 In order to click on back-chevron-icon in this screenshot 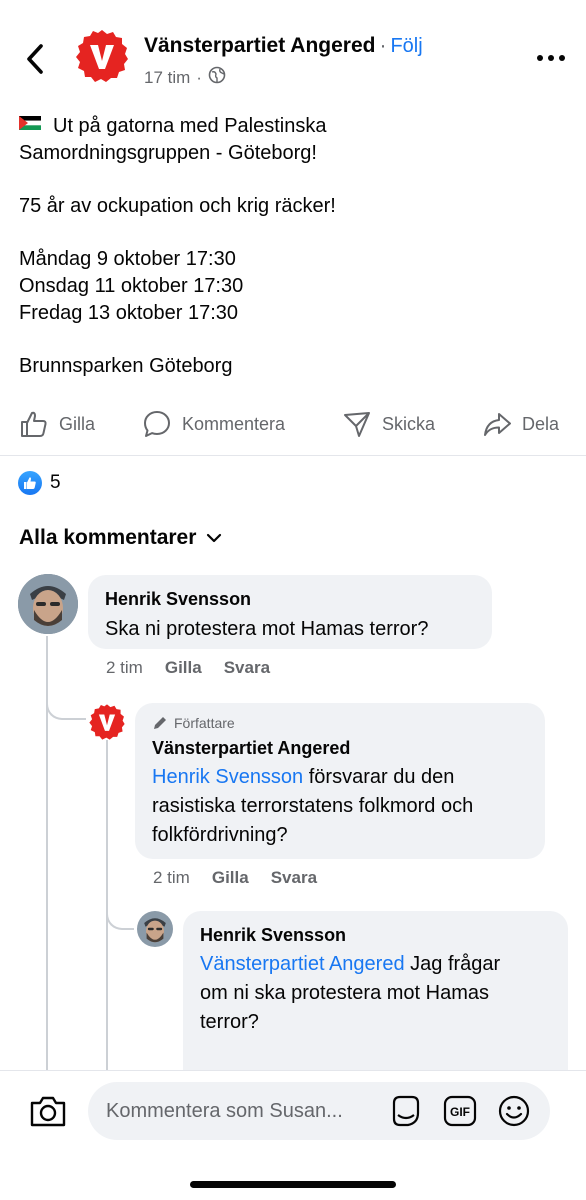, I will do `click(37, 59)`.